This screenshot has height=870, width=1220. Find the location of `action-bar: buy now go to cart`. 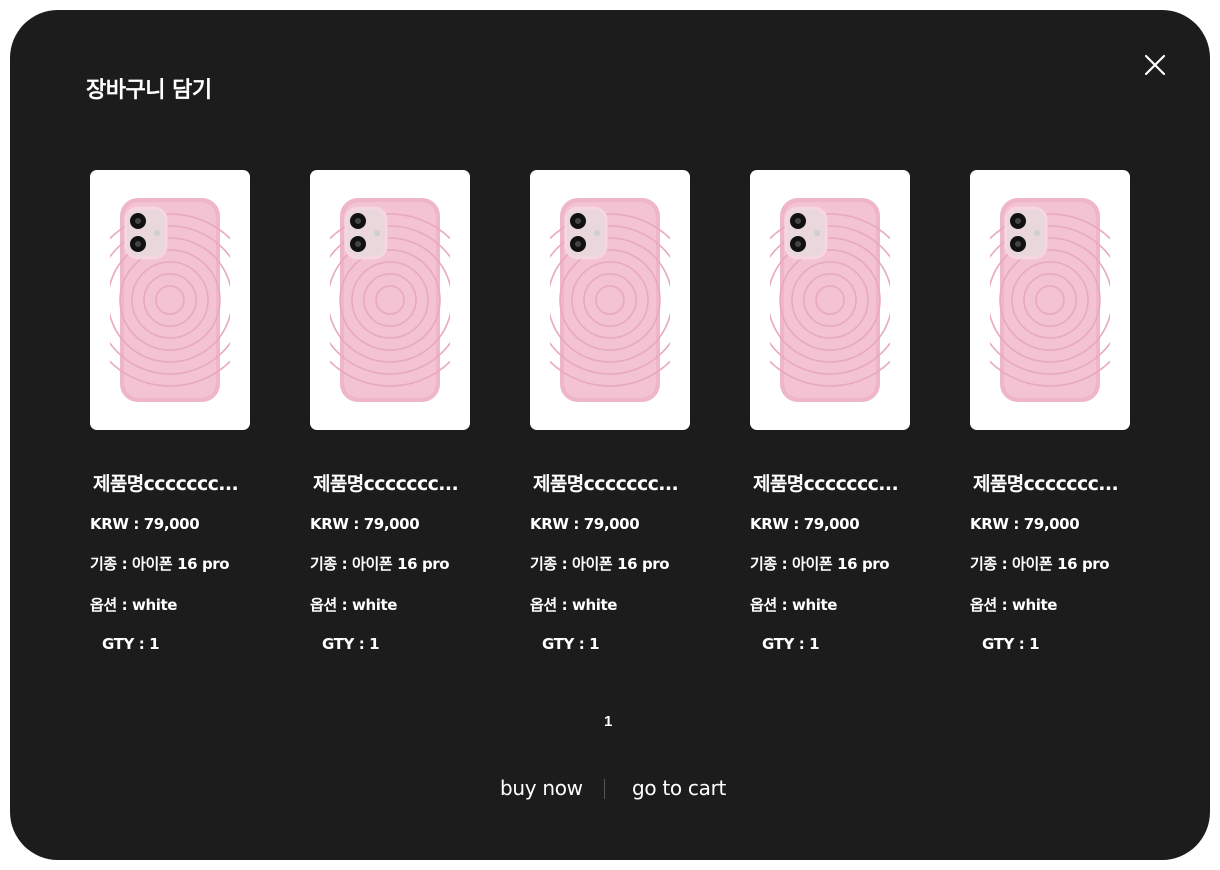

action-bar: buy now go to cart is located at coordinates (610, 791).